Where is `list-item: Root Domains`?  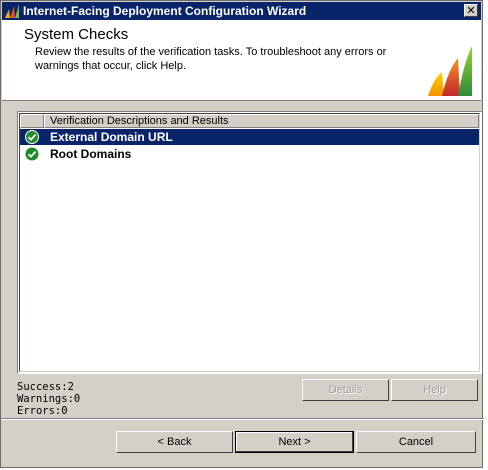 list-item: Root Domains is located at coordinates (249, 154).